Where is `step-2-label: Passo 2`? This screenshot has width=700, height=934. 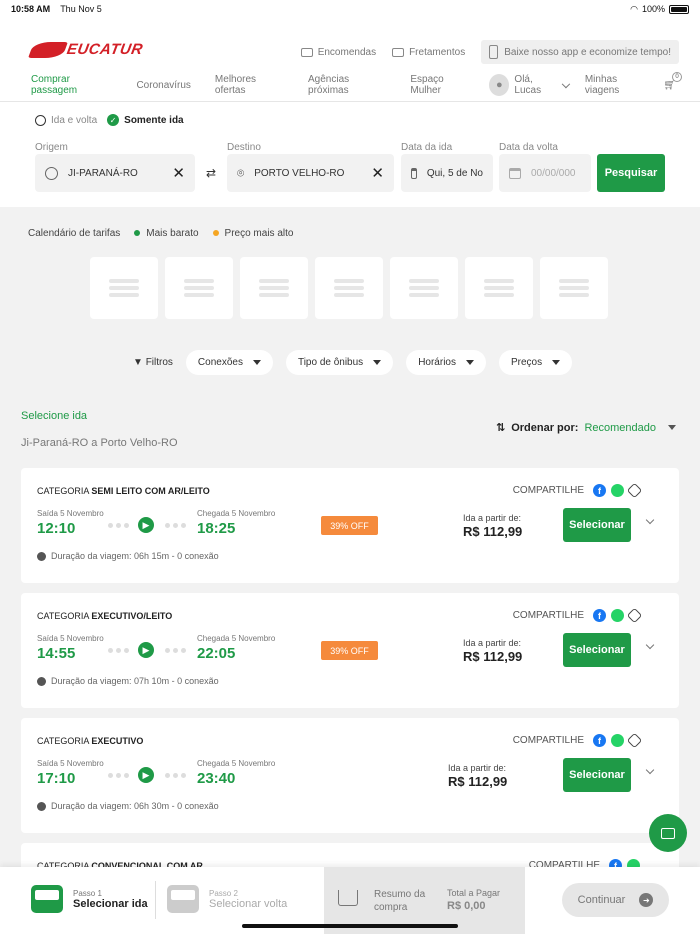
step-2-label: Passo 2 is located at coordinates (223, 893).